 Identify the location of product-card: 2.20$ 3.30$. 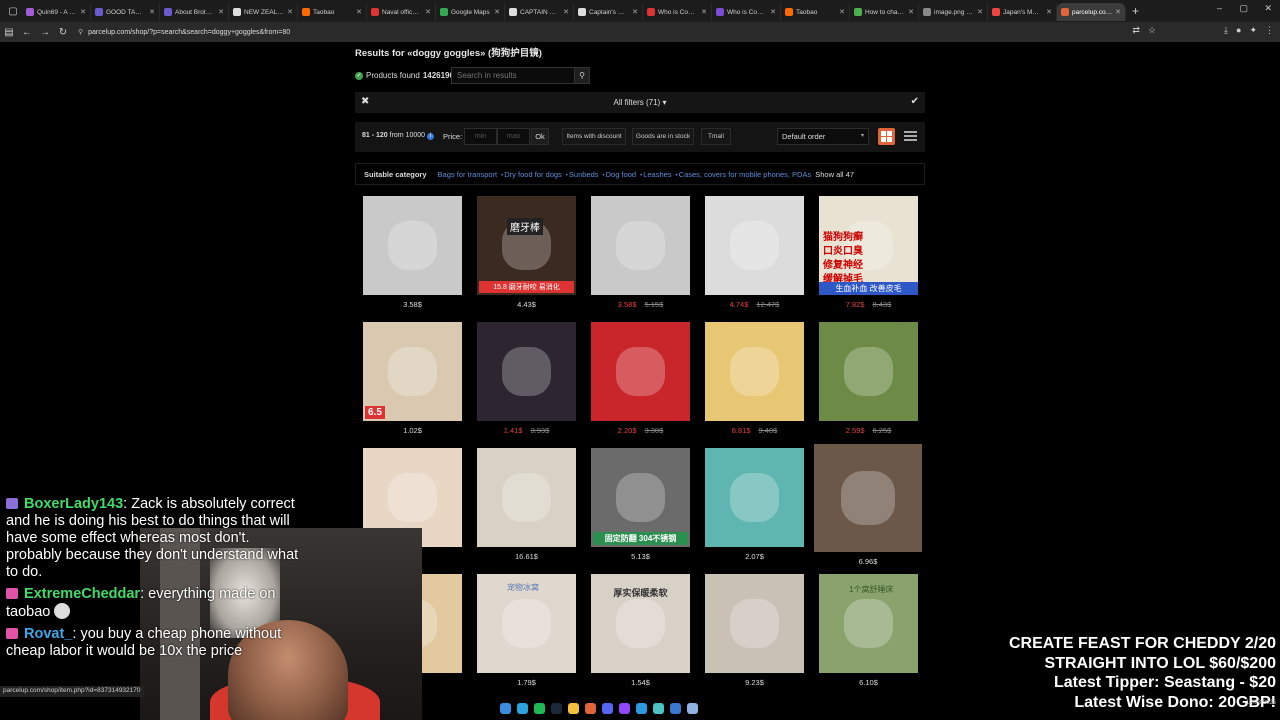
(640, 378).